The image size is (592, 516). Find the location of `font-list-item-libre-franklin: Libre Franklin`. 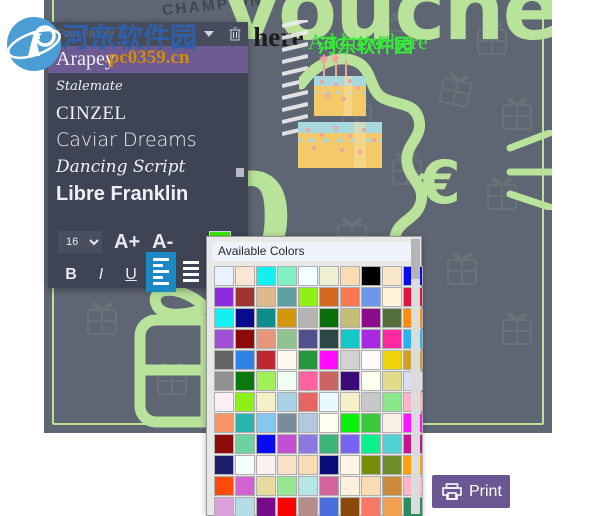

font-list-item-libre-franklin: Libre Franklin is located at coordinates (148, 194).